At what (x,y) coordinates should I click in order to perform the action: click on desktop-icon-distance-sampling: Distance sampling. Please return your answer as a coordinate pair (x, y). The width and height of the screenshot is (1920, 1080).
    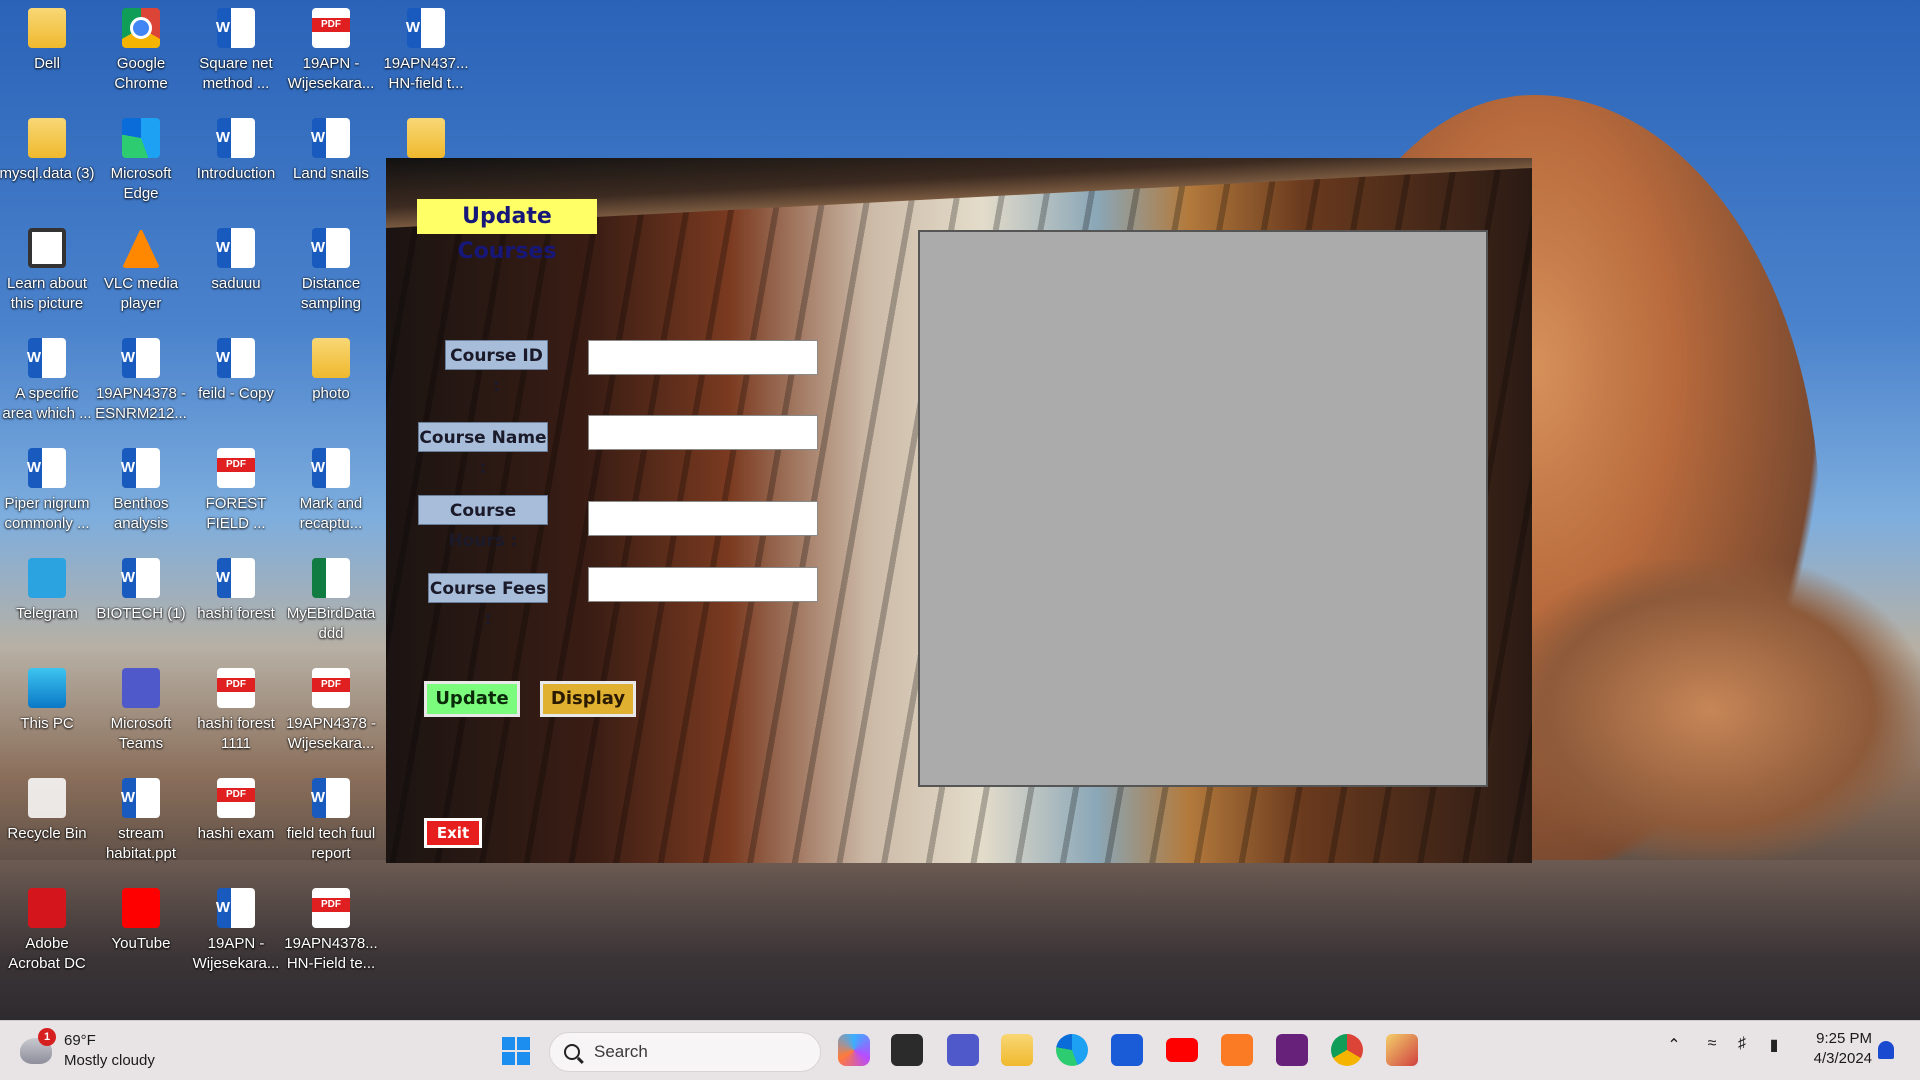
    Looking at the image, I should click on (331, 272).